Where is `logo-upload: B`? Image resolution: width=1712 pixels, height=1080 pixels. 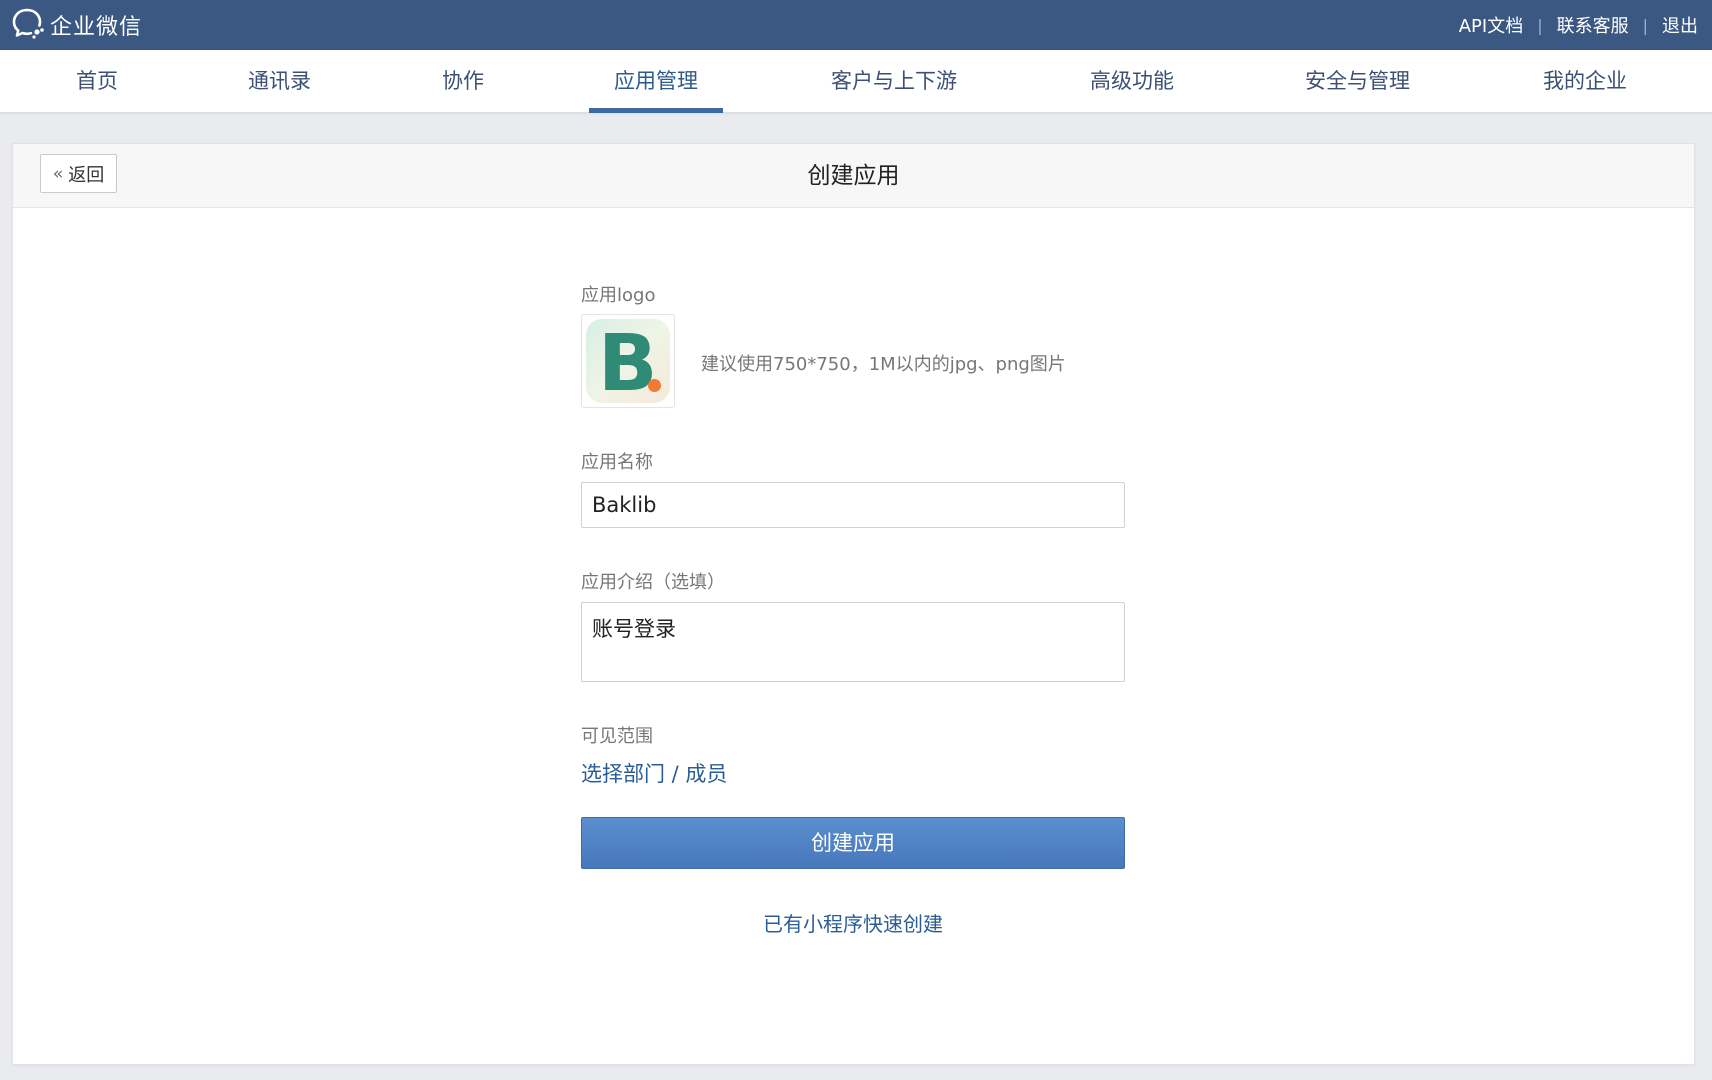 logo-upload: B is located at coordinates (628, 361).